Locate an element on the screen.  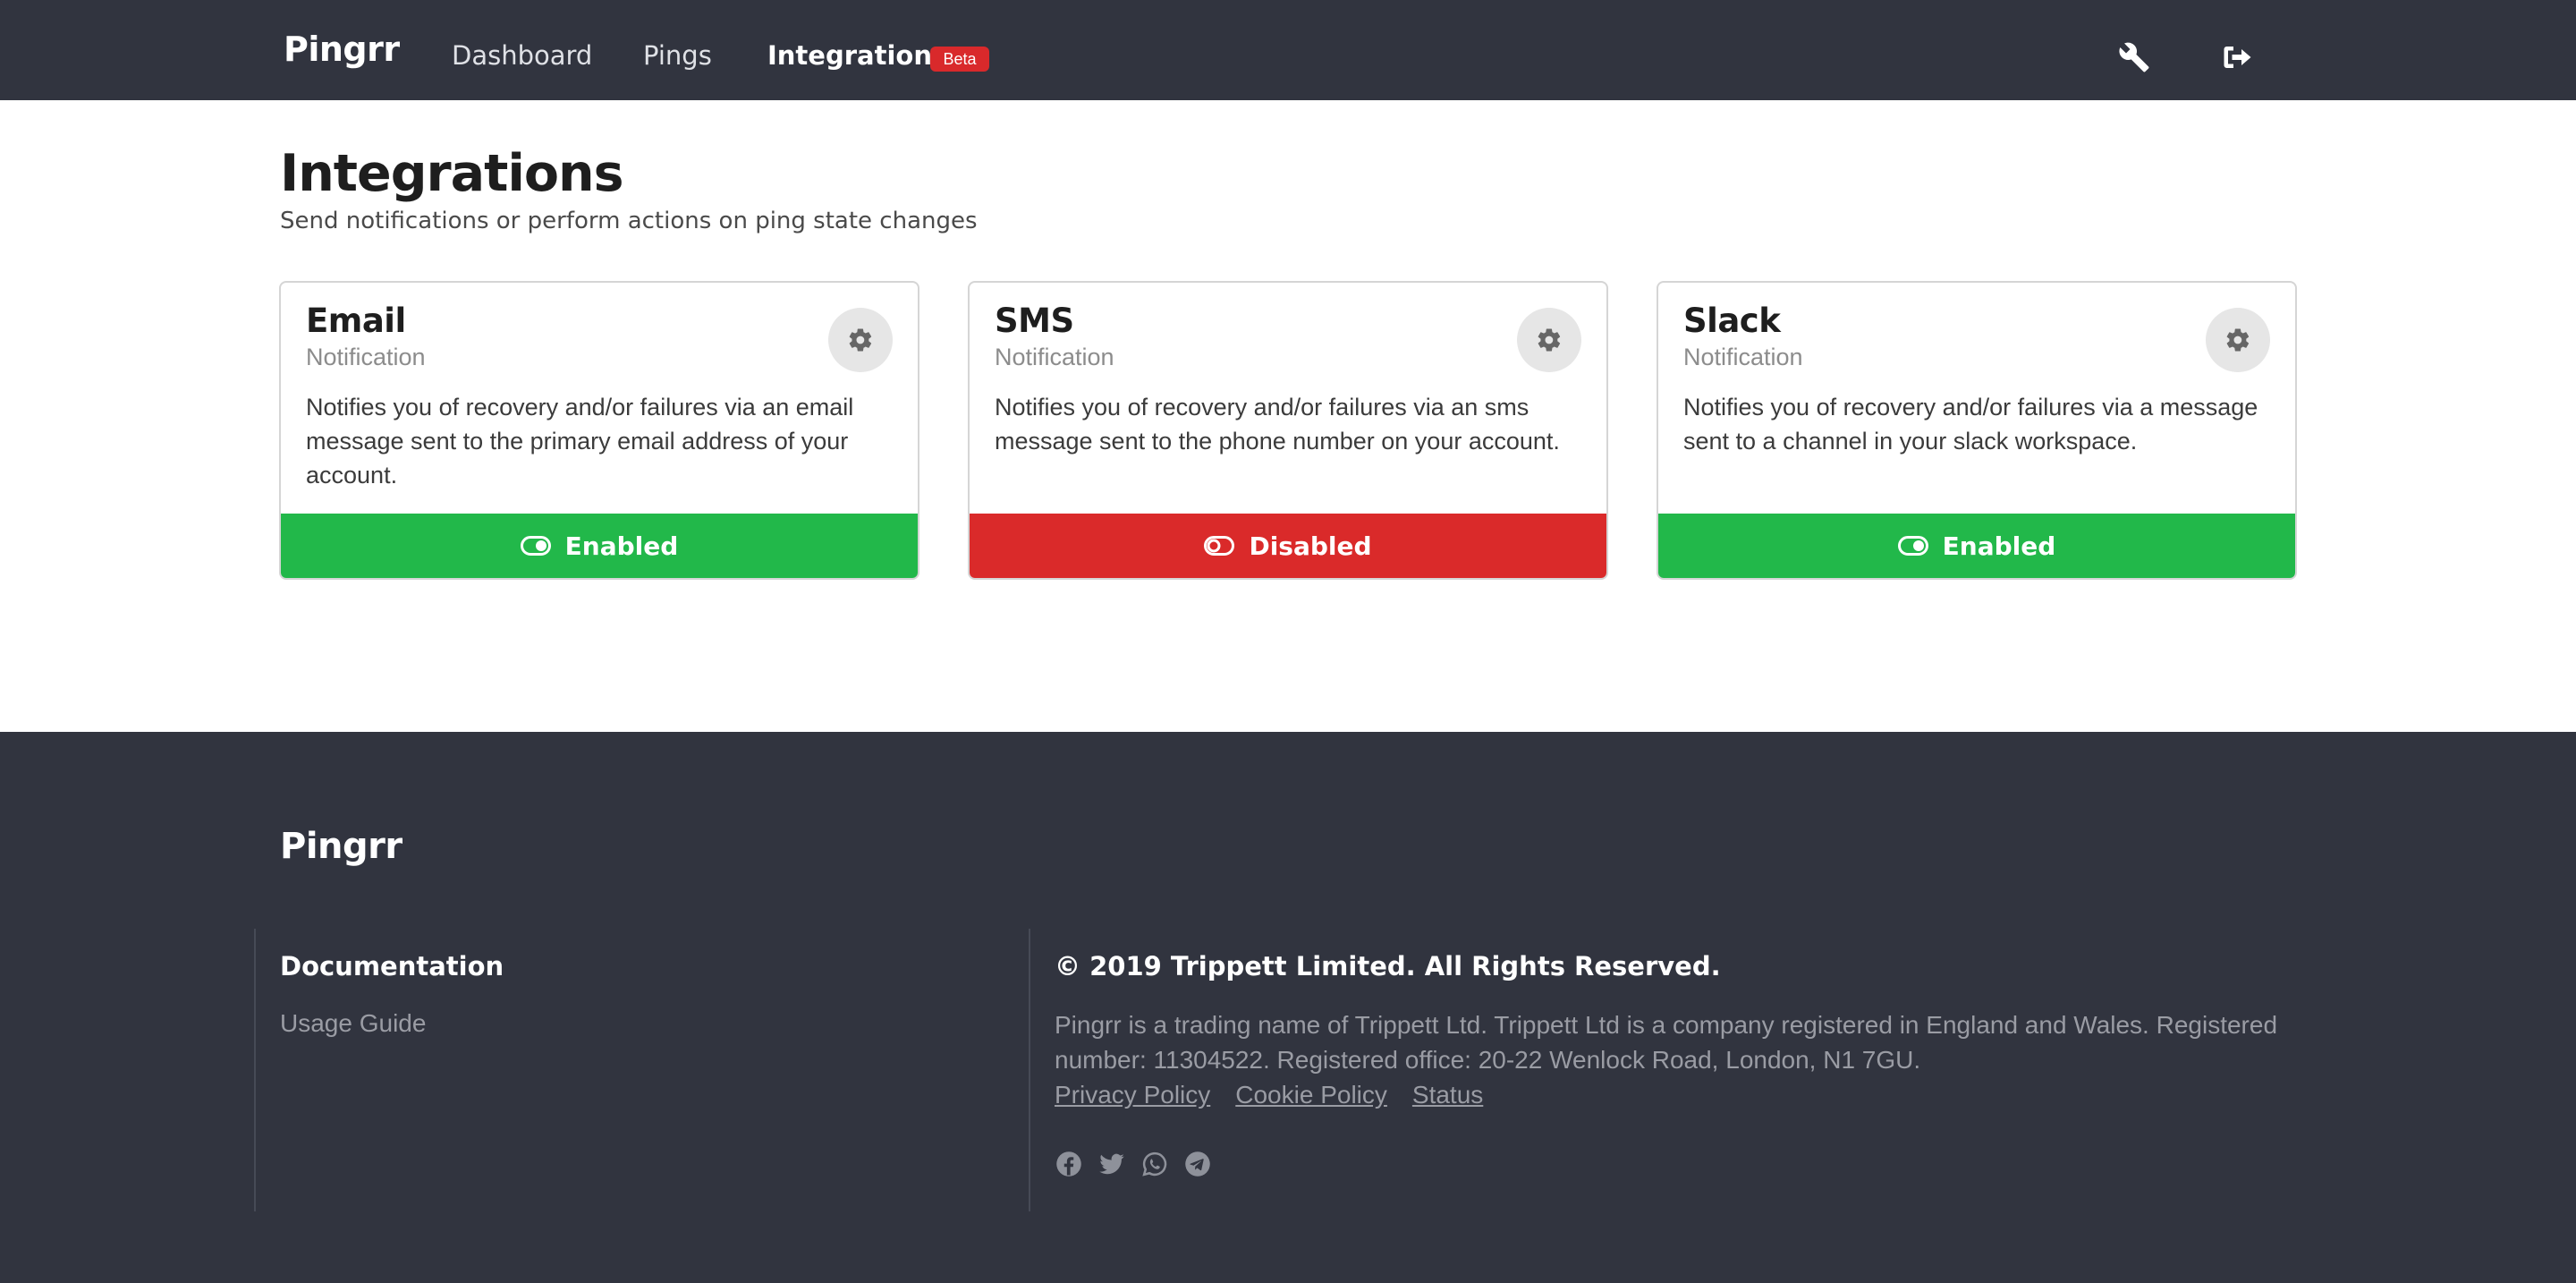
sign-out-icon is located at coordinates (2236, 57).